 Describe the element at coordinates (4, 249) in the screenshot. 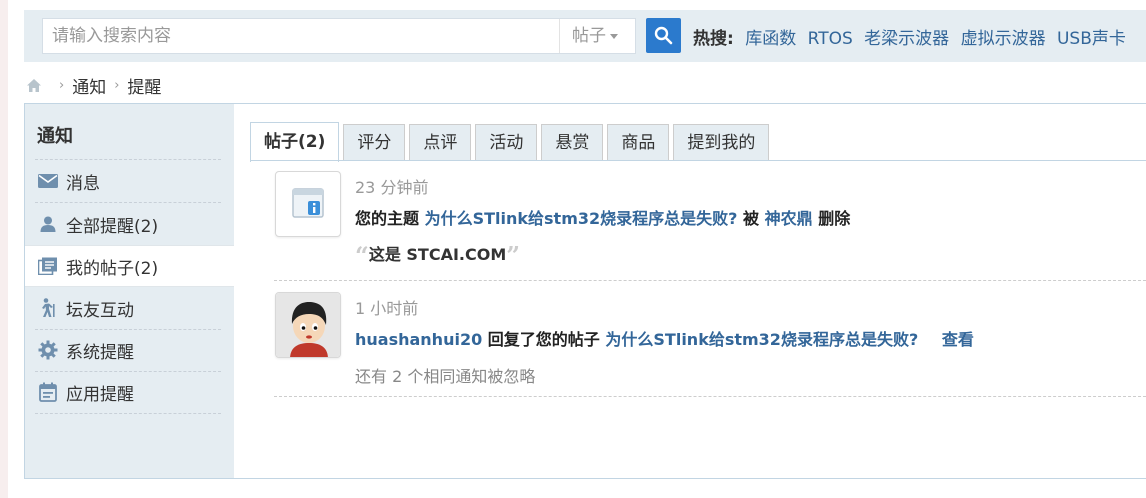

I see `page-left-edge` at that location.